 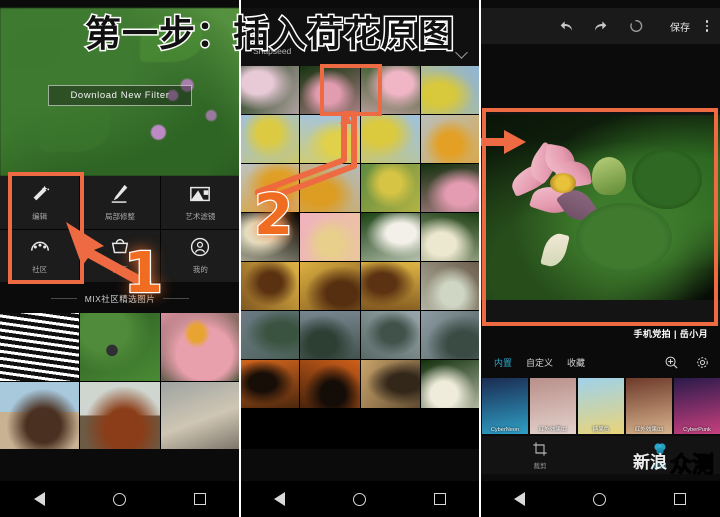 I want to click on annotation-title: 第一步：插入荷花原图, so click(x=269, y=35).